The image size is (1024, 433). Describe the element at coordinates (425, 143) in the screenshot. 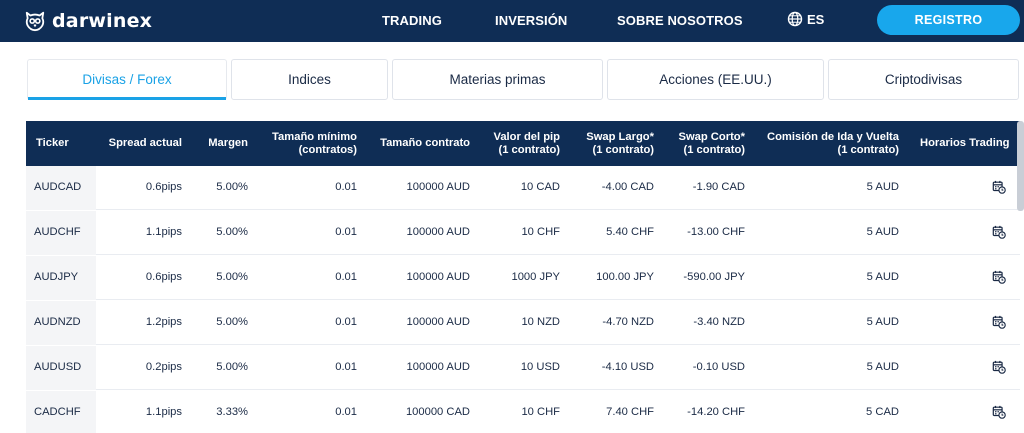

I see `header-tamano-contrato: Tamaño contrato` at that location.